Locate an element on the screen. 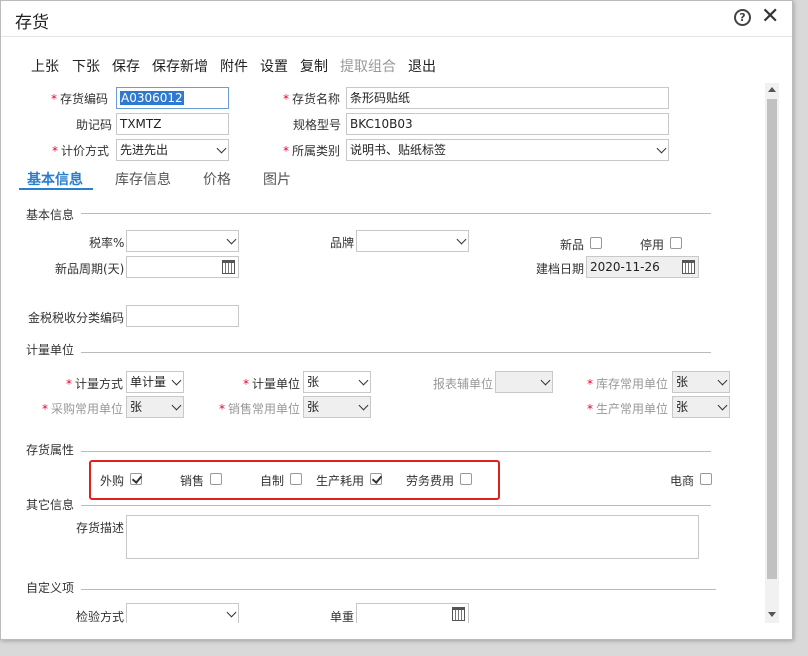 The width and height of the screenshot is (808, 656). category-select: 说明书、贴纸标签 is located at coordinates (507, 150).